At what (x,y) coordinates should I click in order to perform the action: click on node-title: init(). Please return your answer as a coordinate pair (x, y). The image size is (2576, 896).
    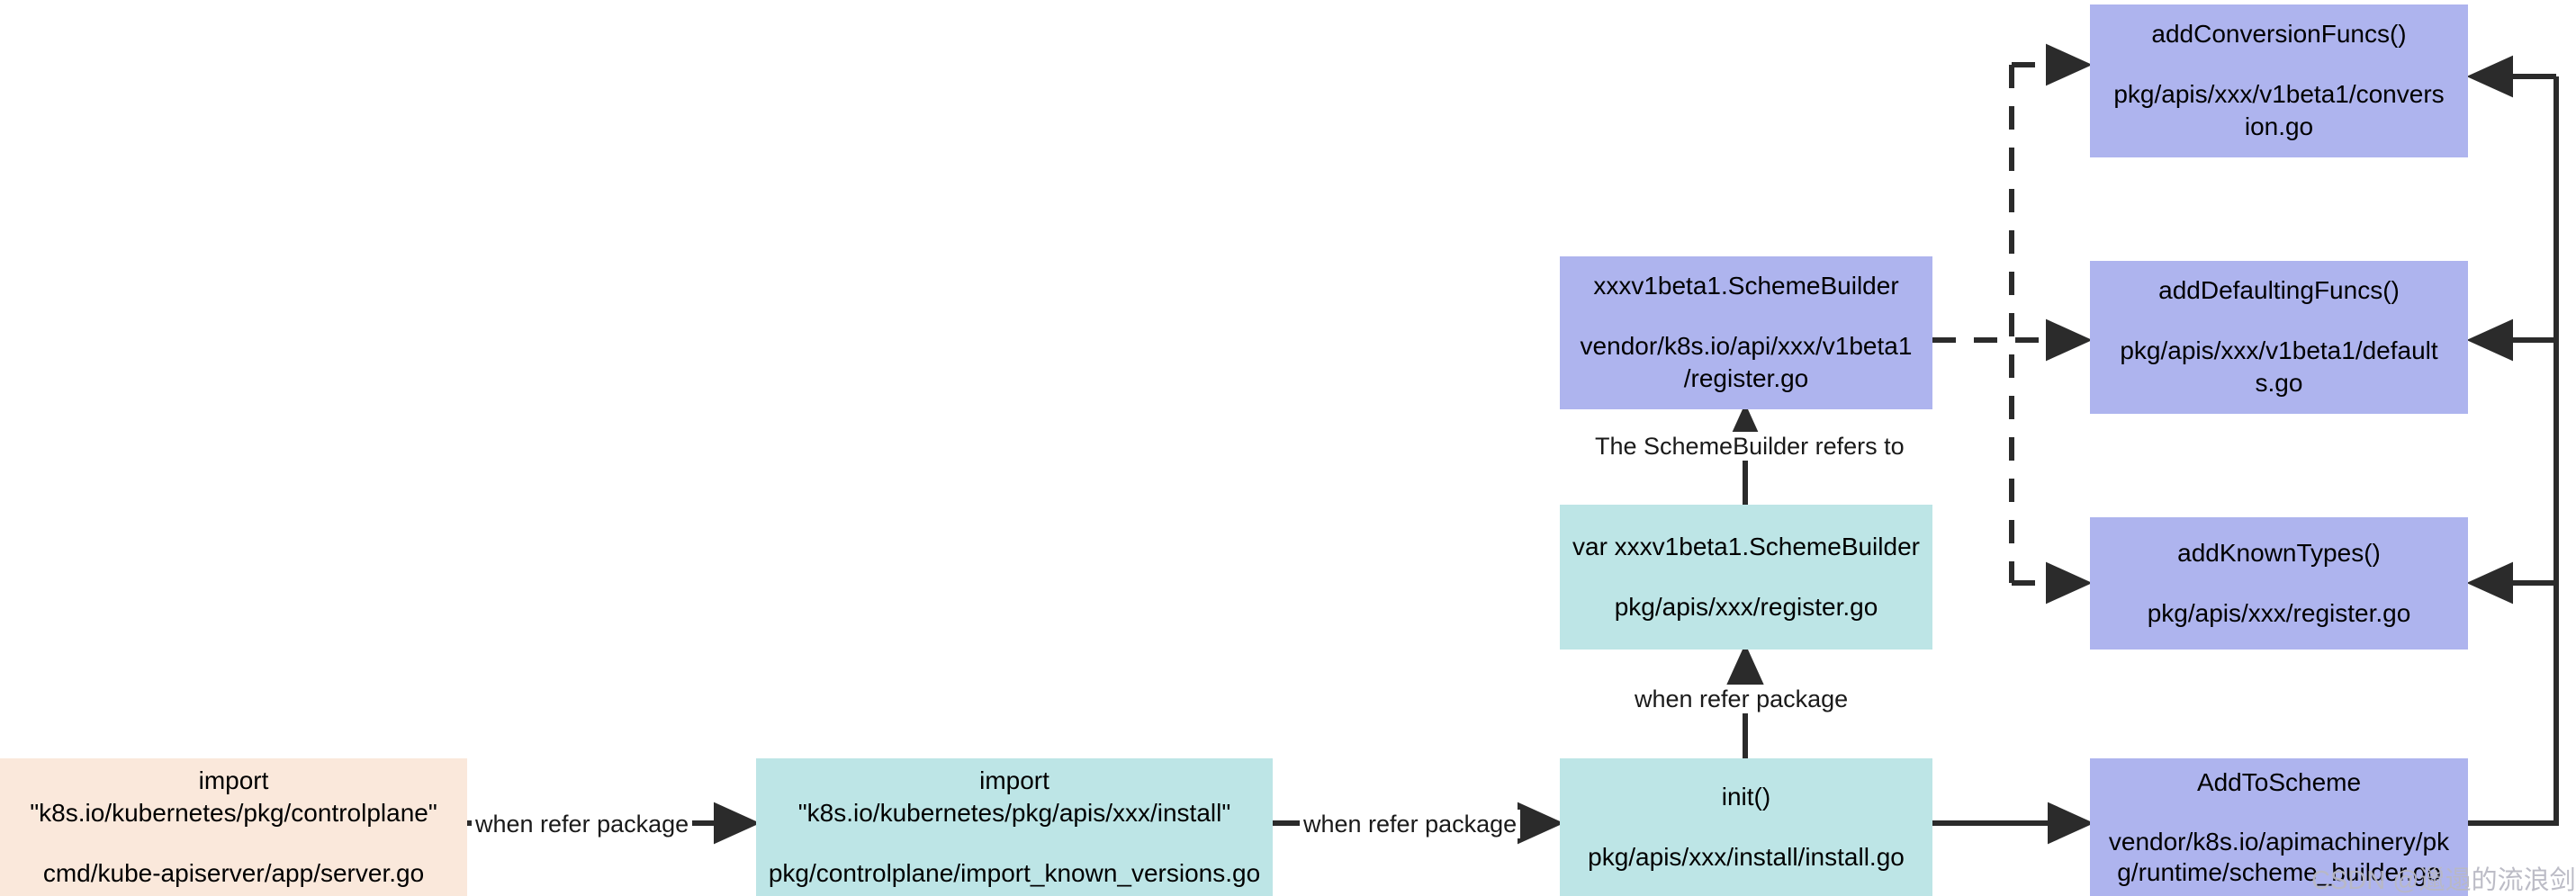
    Looking at the image, I should click on (1746, 797).